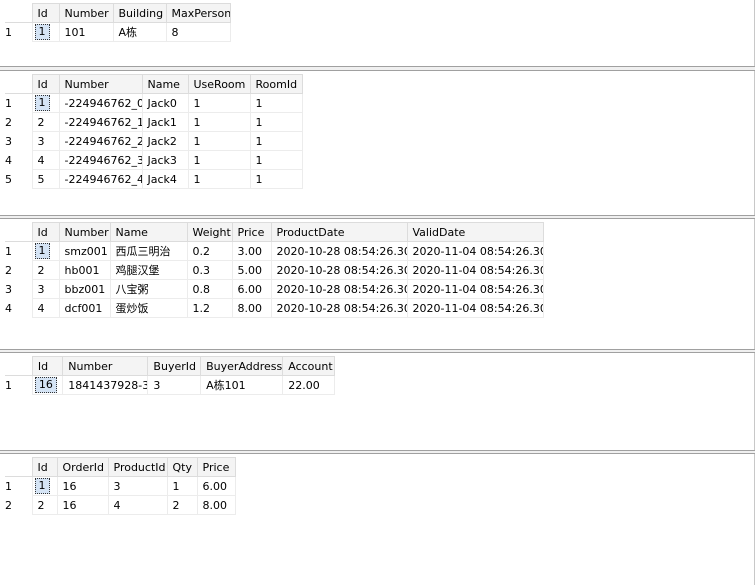 The height and width of the screenshot is (585, 755). Describe the element at coordinates (100, 160) in the screenshot. I see `cell-number: -224946762_3` at that location.